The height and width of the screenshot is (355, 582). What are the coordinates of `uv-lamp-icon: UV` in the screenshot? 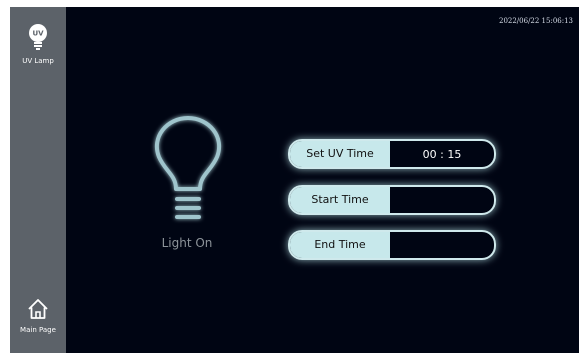 It's located at (38, 37).